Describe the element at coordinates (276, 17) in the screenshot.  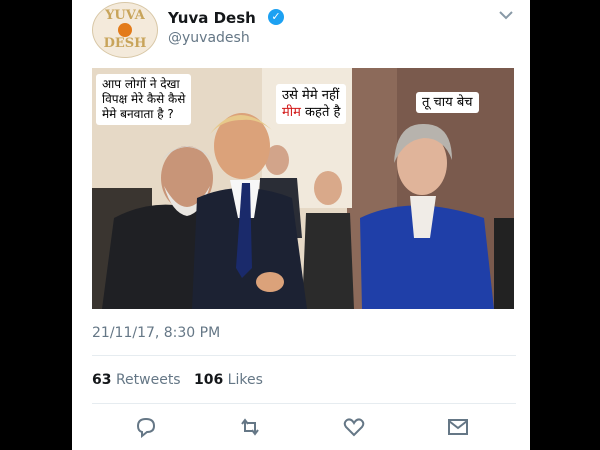
I see `verified-badge-icon: ✓` at that location.